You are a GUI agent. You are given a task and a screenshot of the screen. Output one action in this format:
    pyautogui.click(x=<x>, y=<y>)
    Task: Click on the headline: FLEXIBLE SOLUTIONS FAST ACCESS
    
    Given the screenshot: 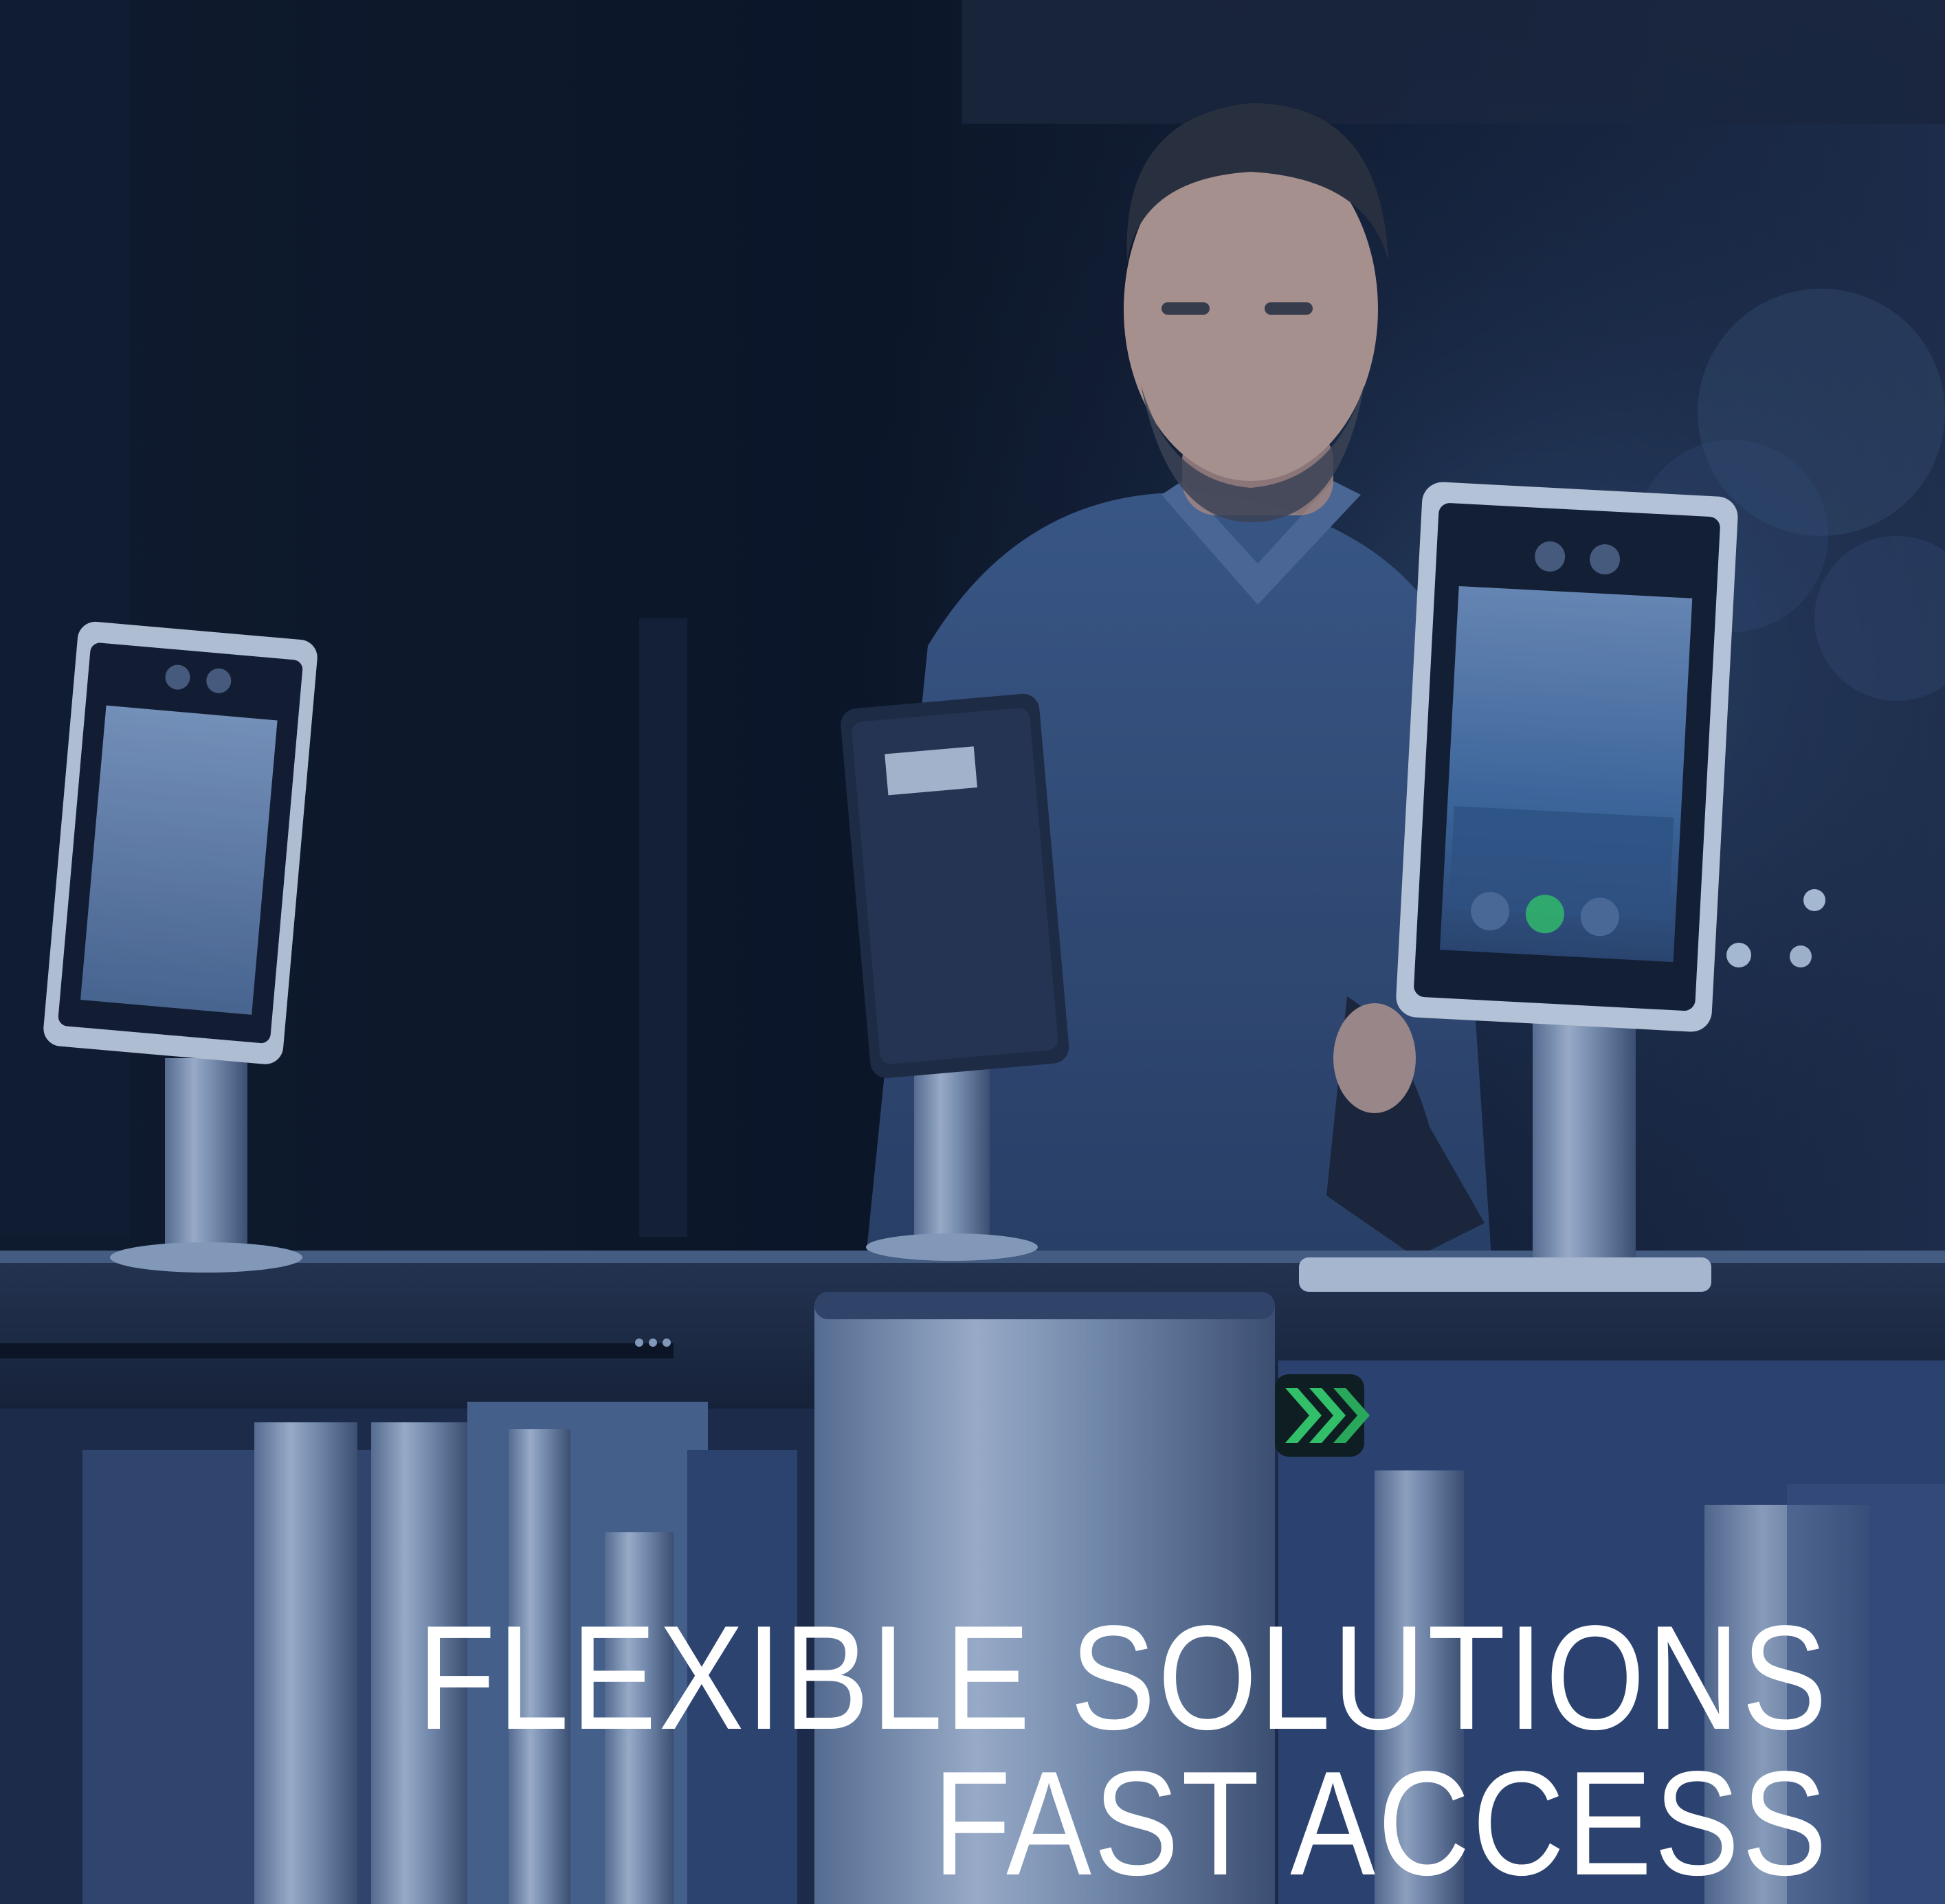 What is the action you would take?
    pyautogui.click(x=1123, y=1749)
    